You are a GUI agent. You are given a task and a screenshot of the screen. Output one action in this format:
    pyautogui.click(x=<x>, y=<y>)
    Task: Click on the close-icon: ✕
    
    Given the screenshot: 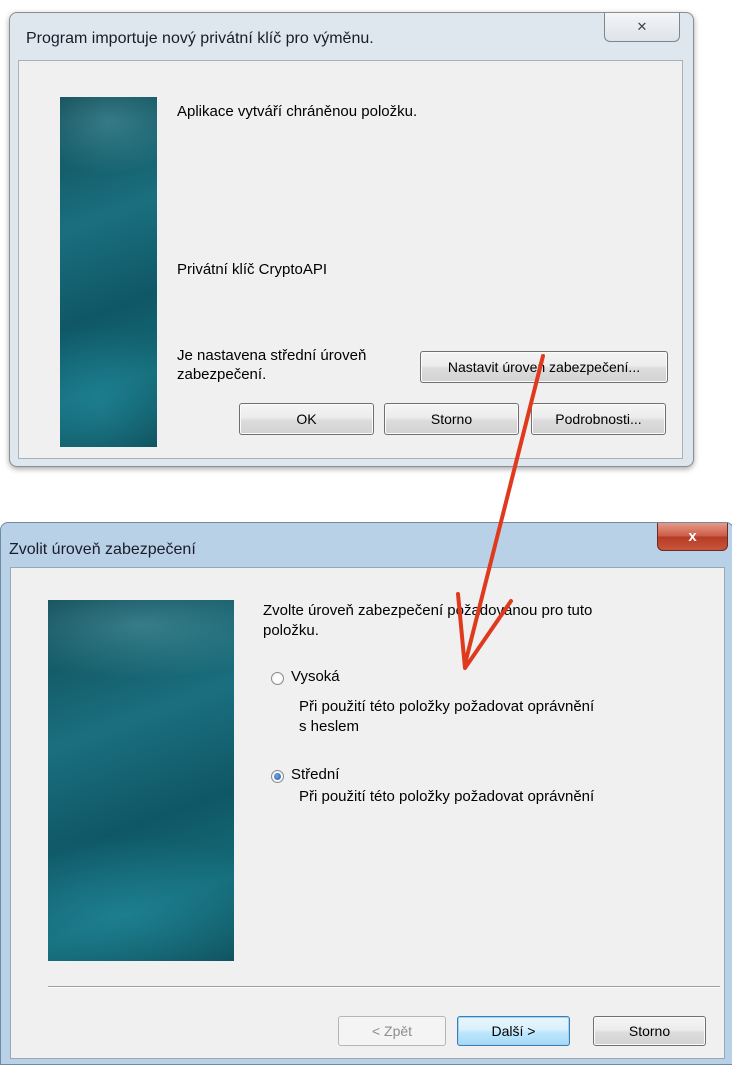 What is the action you would take?
    pyautogui.click(x=642, y=26)
    